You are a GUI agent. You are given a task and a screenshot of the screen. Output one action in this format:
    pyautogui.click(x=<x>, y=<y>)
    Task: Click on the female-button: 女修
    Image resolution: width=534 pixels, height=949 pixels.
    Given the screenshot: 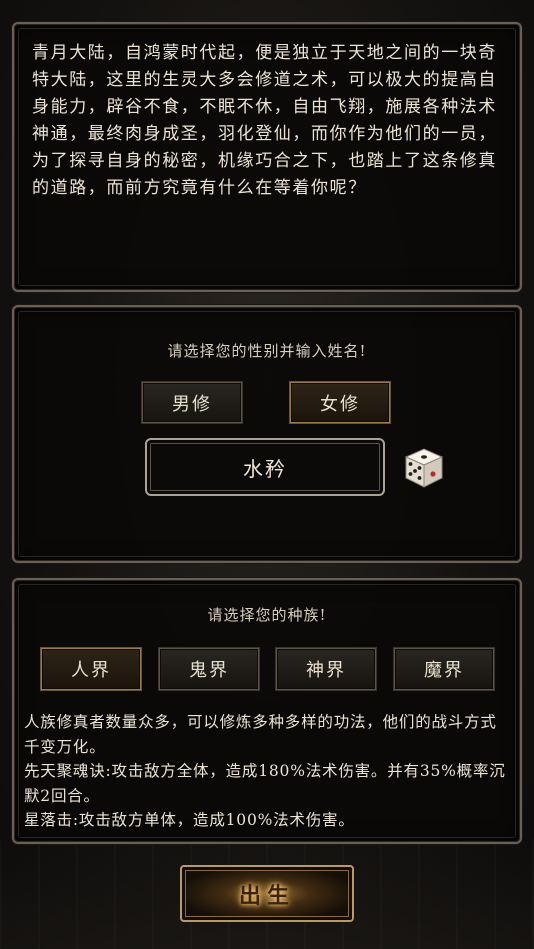 What is the action you would take?
    pyautogui.click(x=340, y=402)
    